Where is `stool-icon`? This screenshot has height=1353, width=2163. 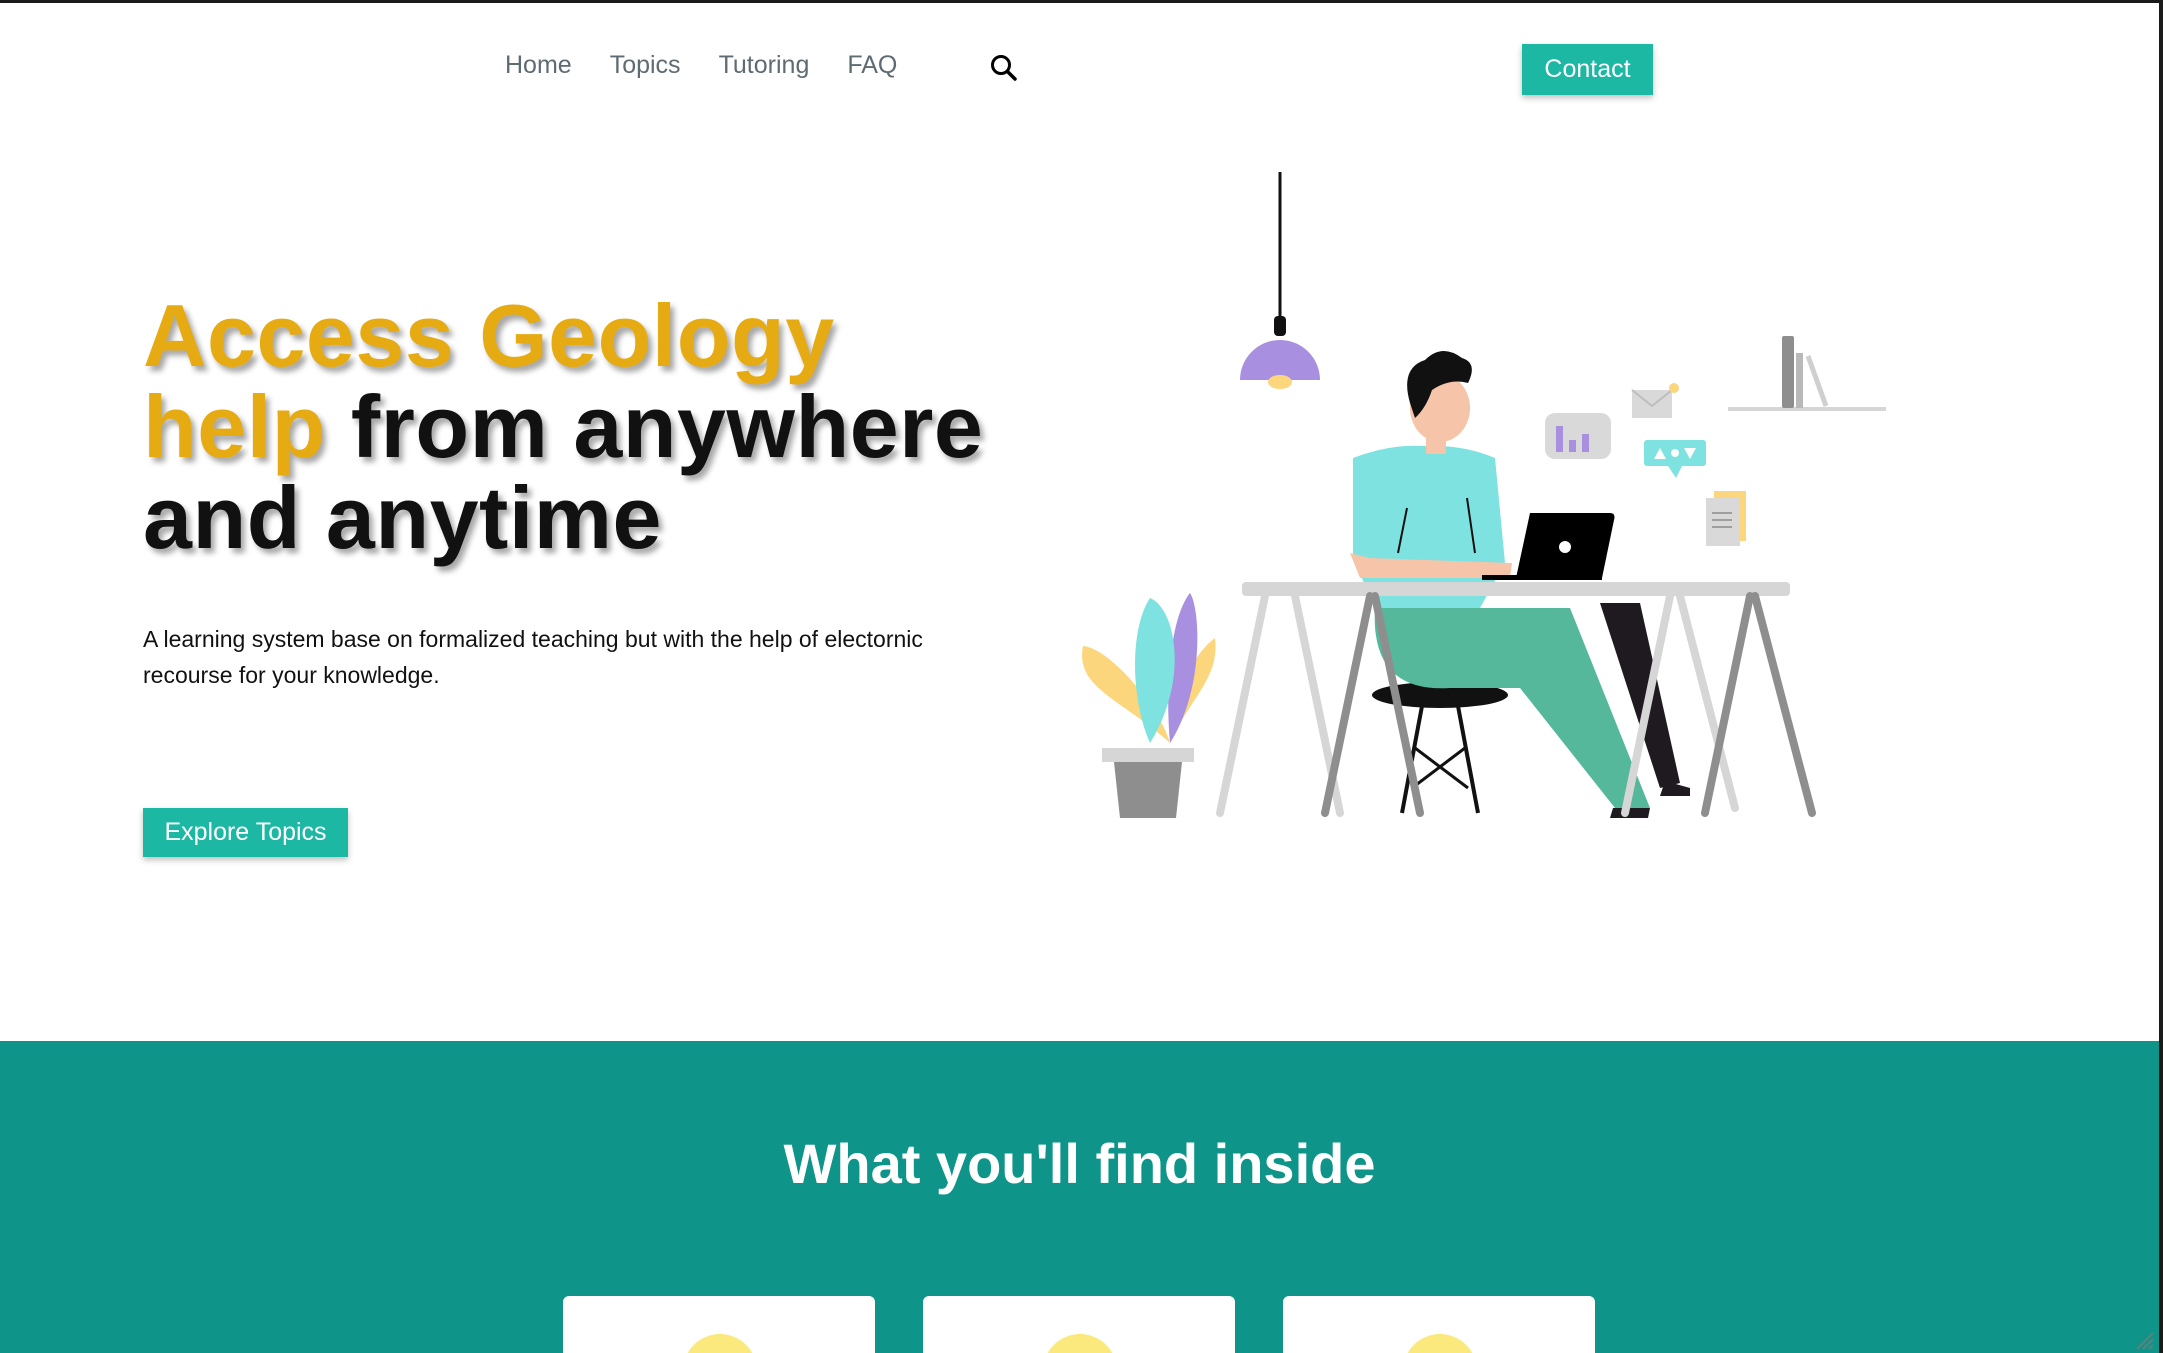 stool-icon is located at coordinates (1440, 748).